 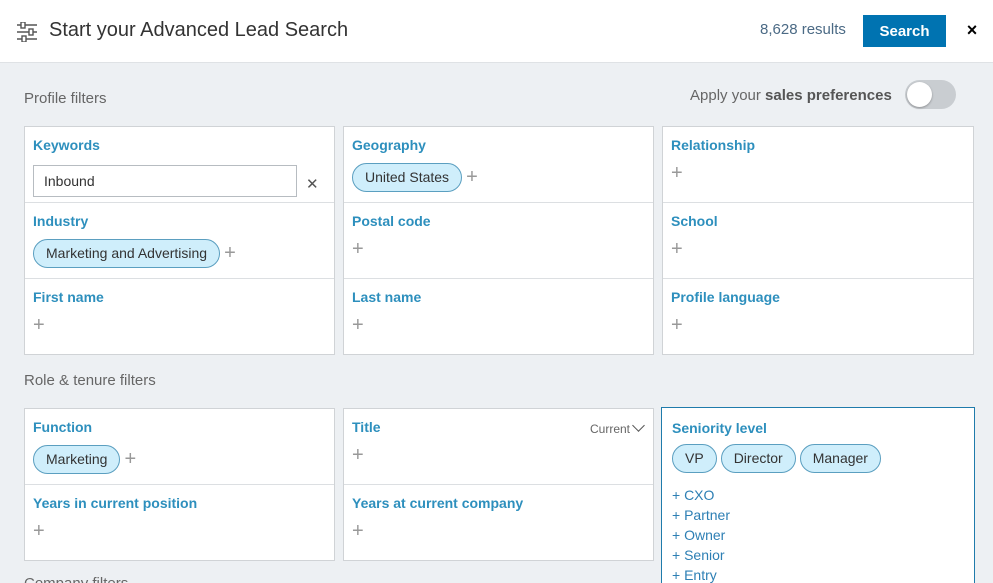 What do you see at coordinates (818, 146) in the screenshot?
I see `relationship-label: Relationship` at bounding box center [818, 146].